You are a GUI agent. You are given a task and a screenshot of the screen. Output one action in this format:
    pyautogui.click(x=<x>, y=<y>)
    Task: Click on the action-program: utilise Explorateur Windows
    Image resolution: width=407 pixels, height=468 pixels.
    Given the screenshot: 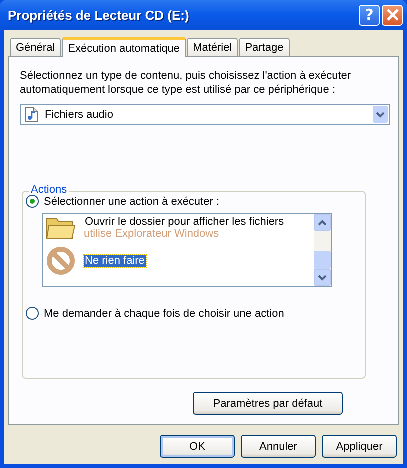 What is the action you would take?
    pyautogui.click(x=152, y=234)
    